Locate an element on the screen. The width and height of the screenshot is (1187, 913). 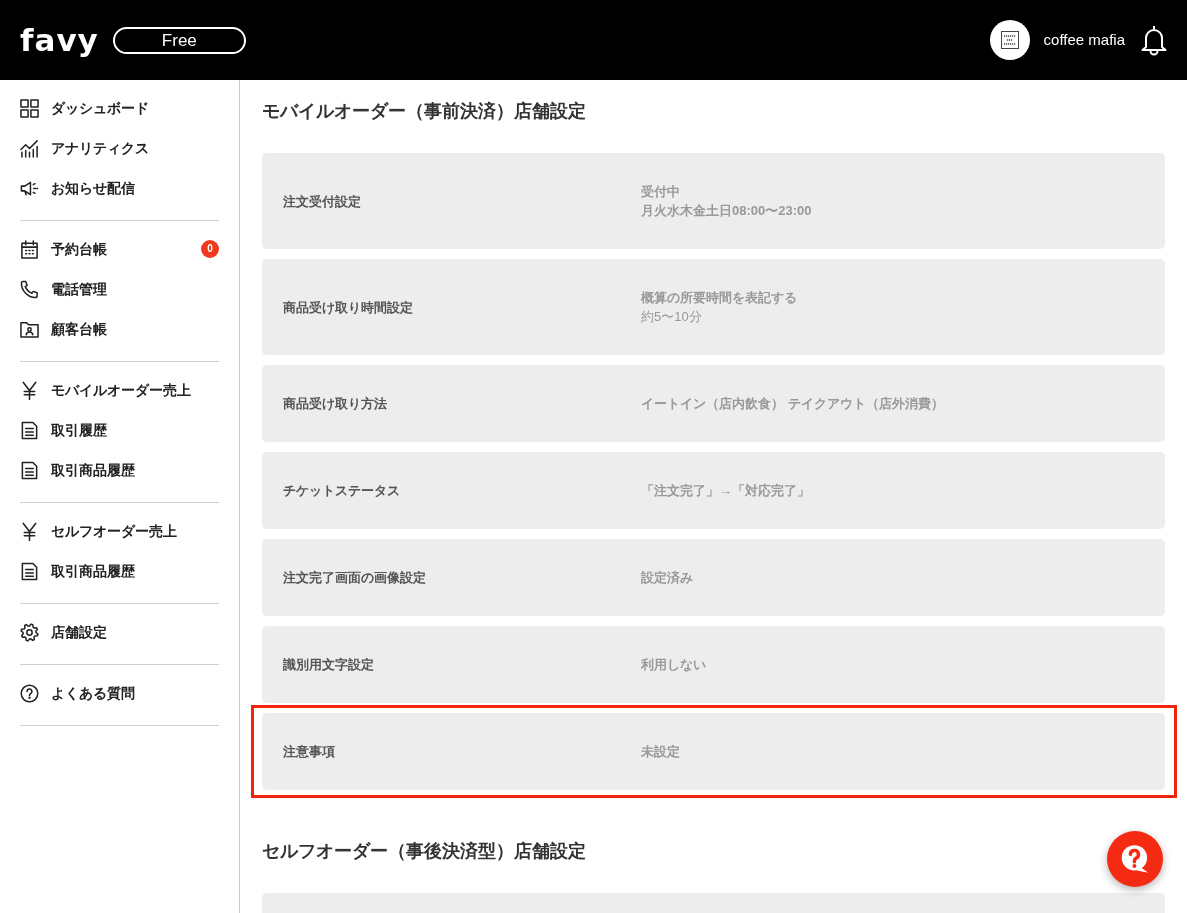
setting-card: 注文完了画面の画像設定 設定済み is located at coordinates (713, 577).